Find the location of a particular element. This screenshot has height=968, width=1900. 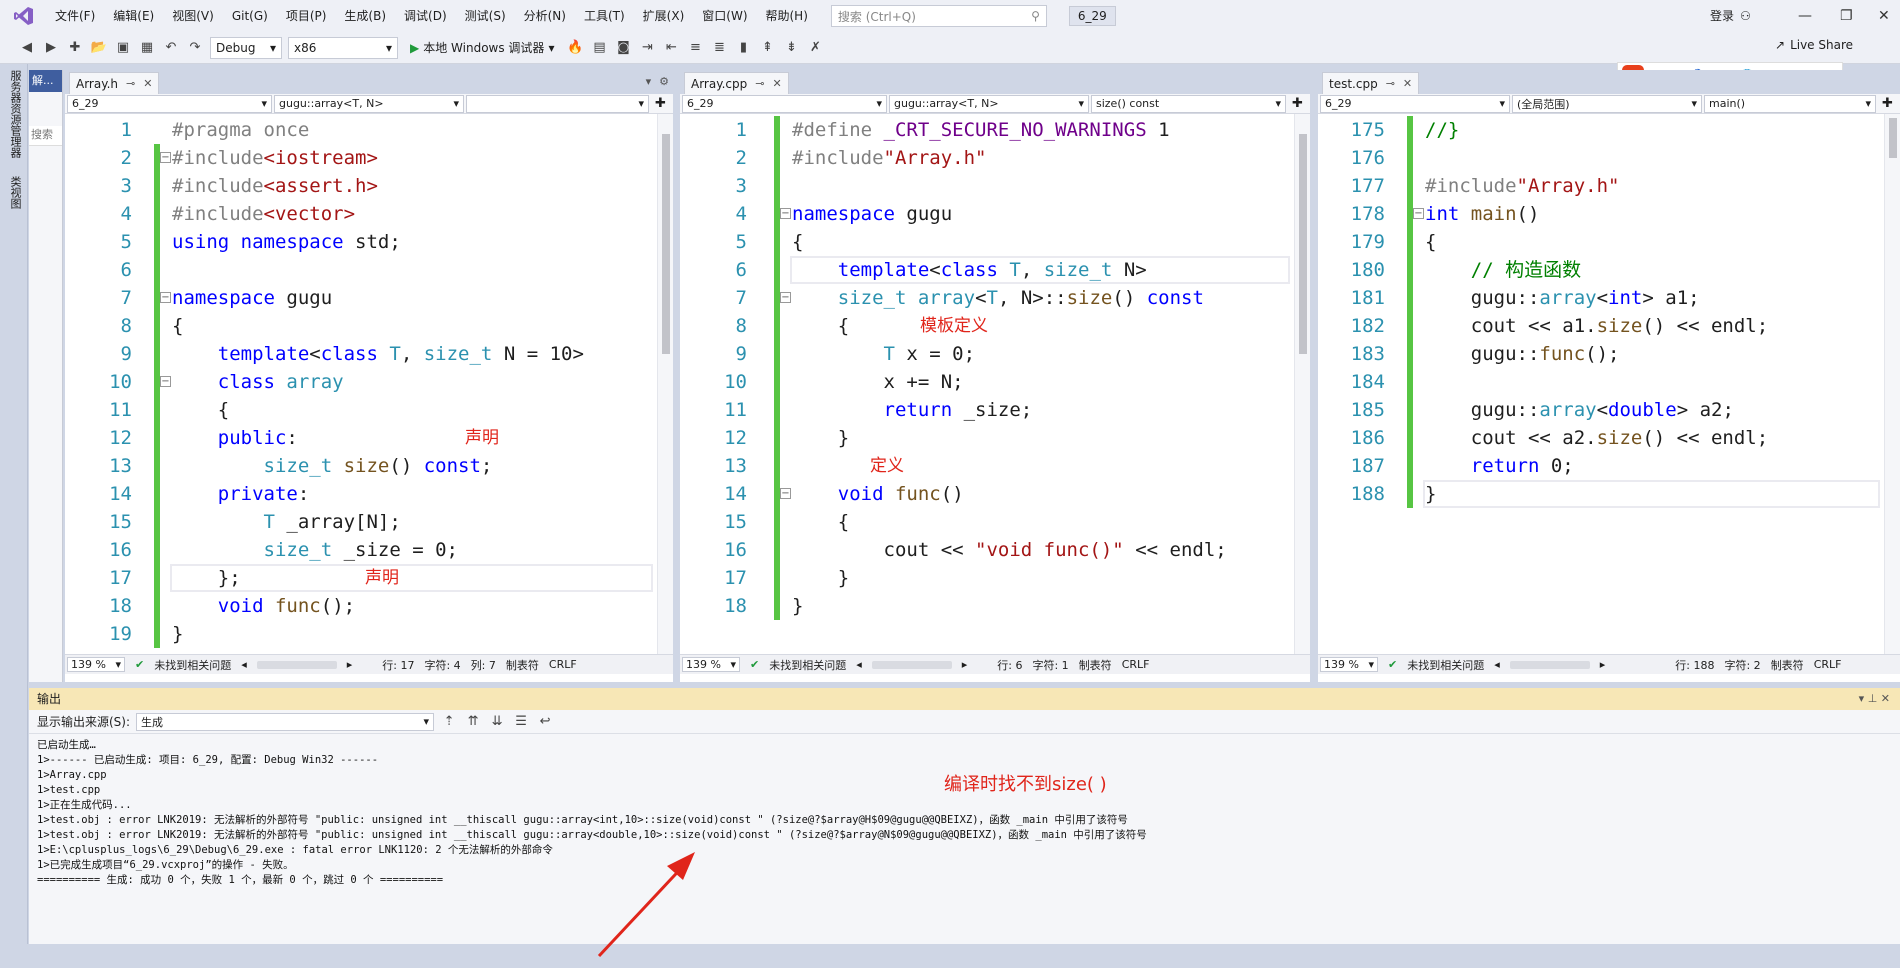

code-line: 1 #pragma once is located at coordinates (369, 130).